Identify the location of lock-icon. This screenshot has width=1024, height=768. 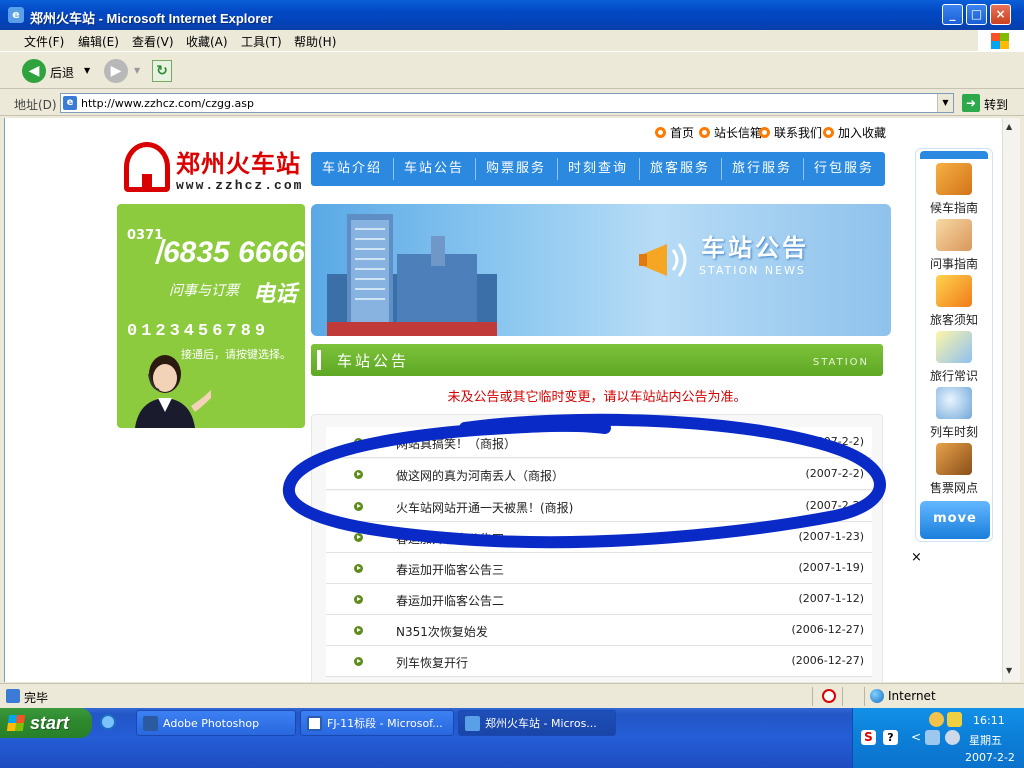
(954, 719).